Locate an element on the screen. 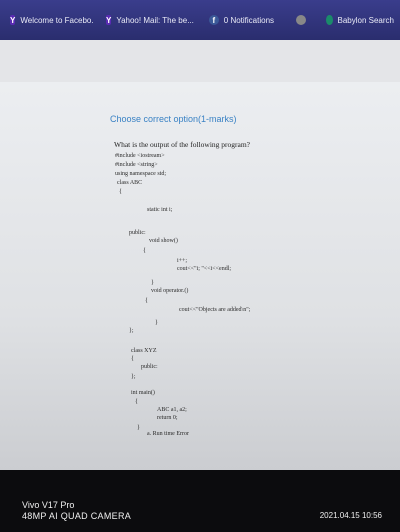  tab-babylon-search: Babylon Search is located at coordinates (360, 20).